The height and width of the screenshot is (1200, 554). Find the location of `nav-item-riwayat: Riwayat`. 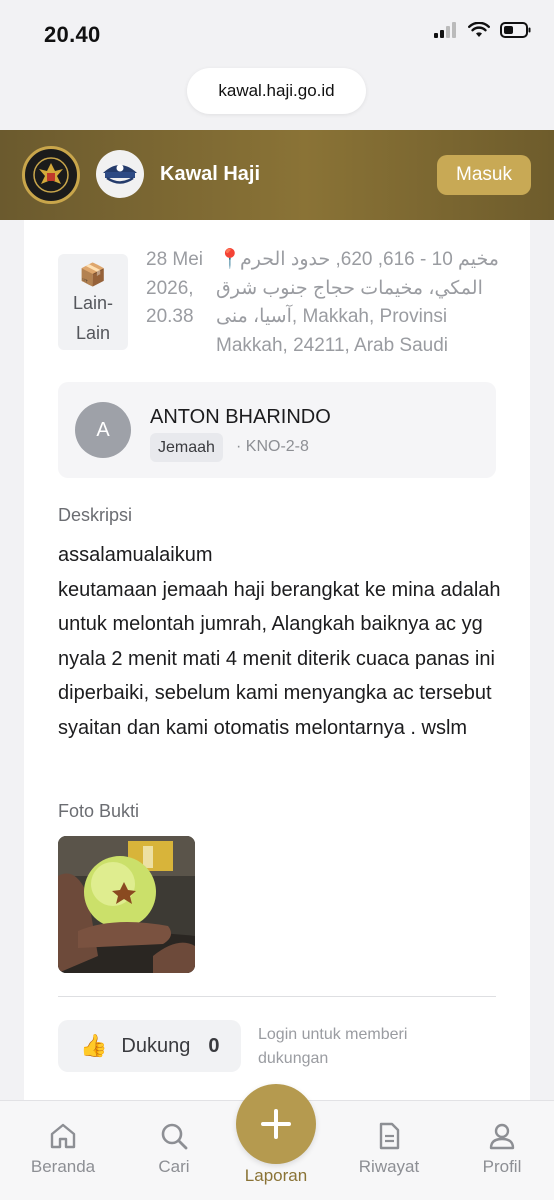

nav-item-riwayat: Riwayat is located at coordinates (389, 1149).